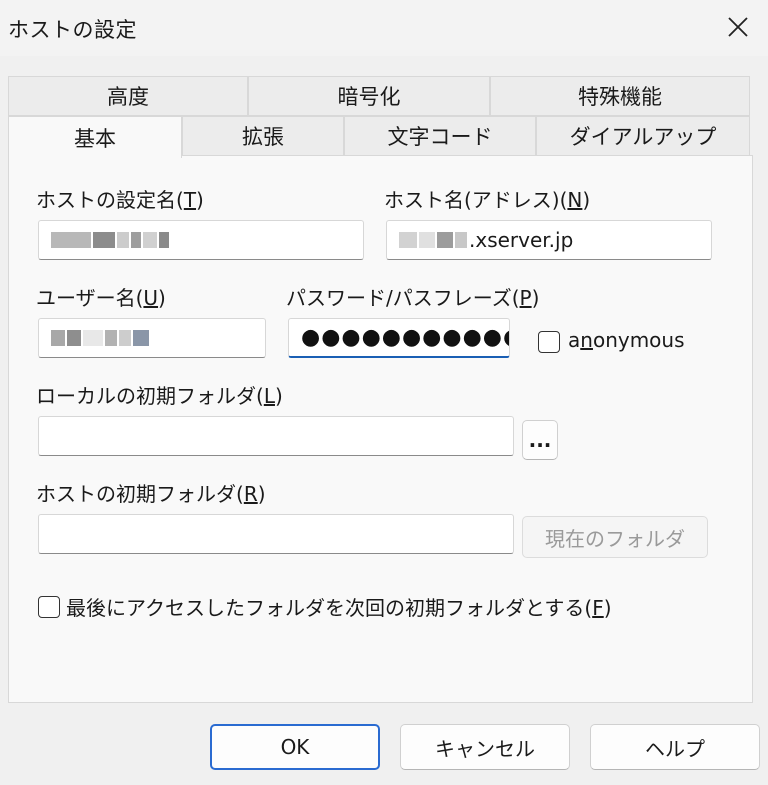 This screenshot has width=768, height=785. I want to click on title-bar: ホストの設定, so click(384, 28).